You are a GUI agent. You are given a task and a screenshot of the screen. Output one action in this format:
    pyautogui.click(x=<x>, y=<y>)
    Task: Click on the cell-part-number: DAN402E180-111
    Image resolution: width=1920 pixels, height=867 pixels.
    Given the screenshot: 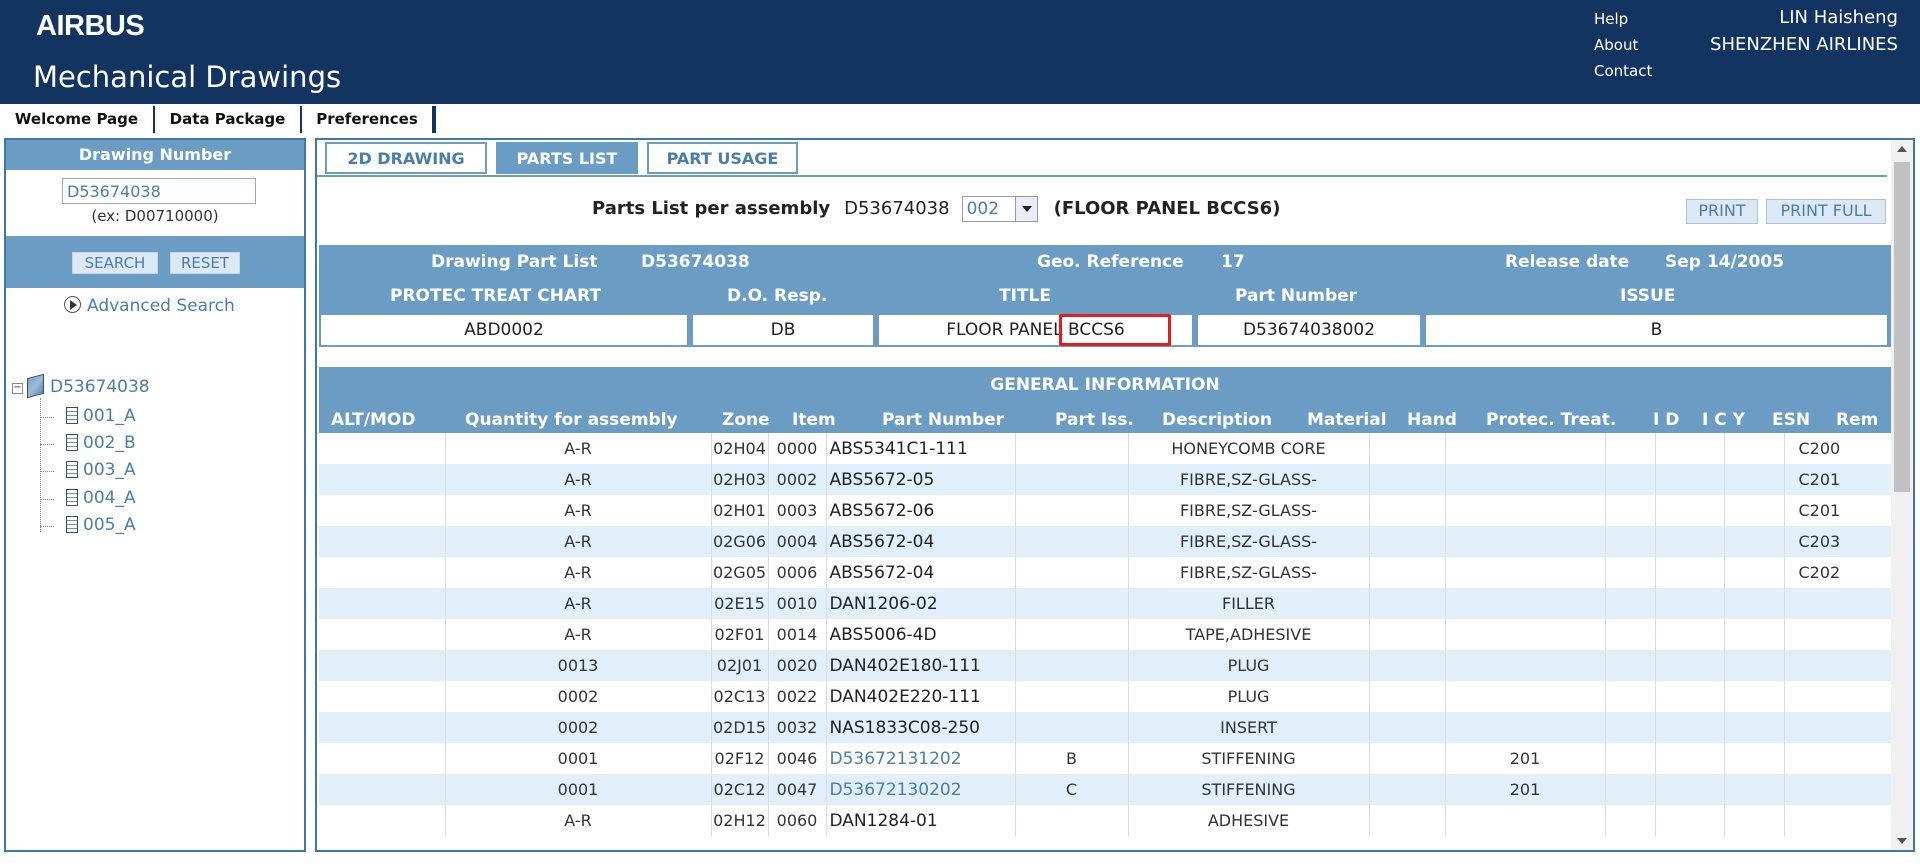 What is the action you would take?
    pyautogui.click(x=921, y=665)
    